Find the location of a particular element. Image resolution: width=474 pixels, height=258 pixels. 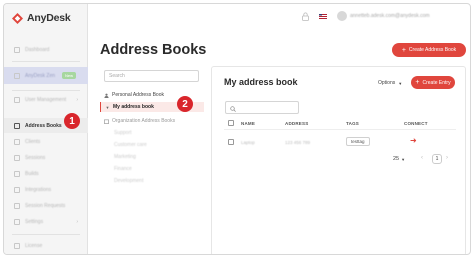

entry-address: 123 456 789 is located at coordinates (298, 142).